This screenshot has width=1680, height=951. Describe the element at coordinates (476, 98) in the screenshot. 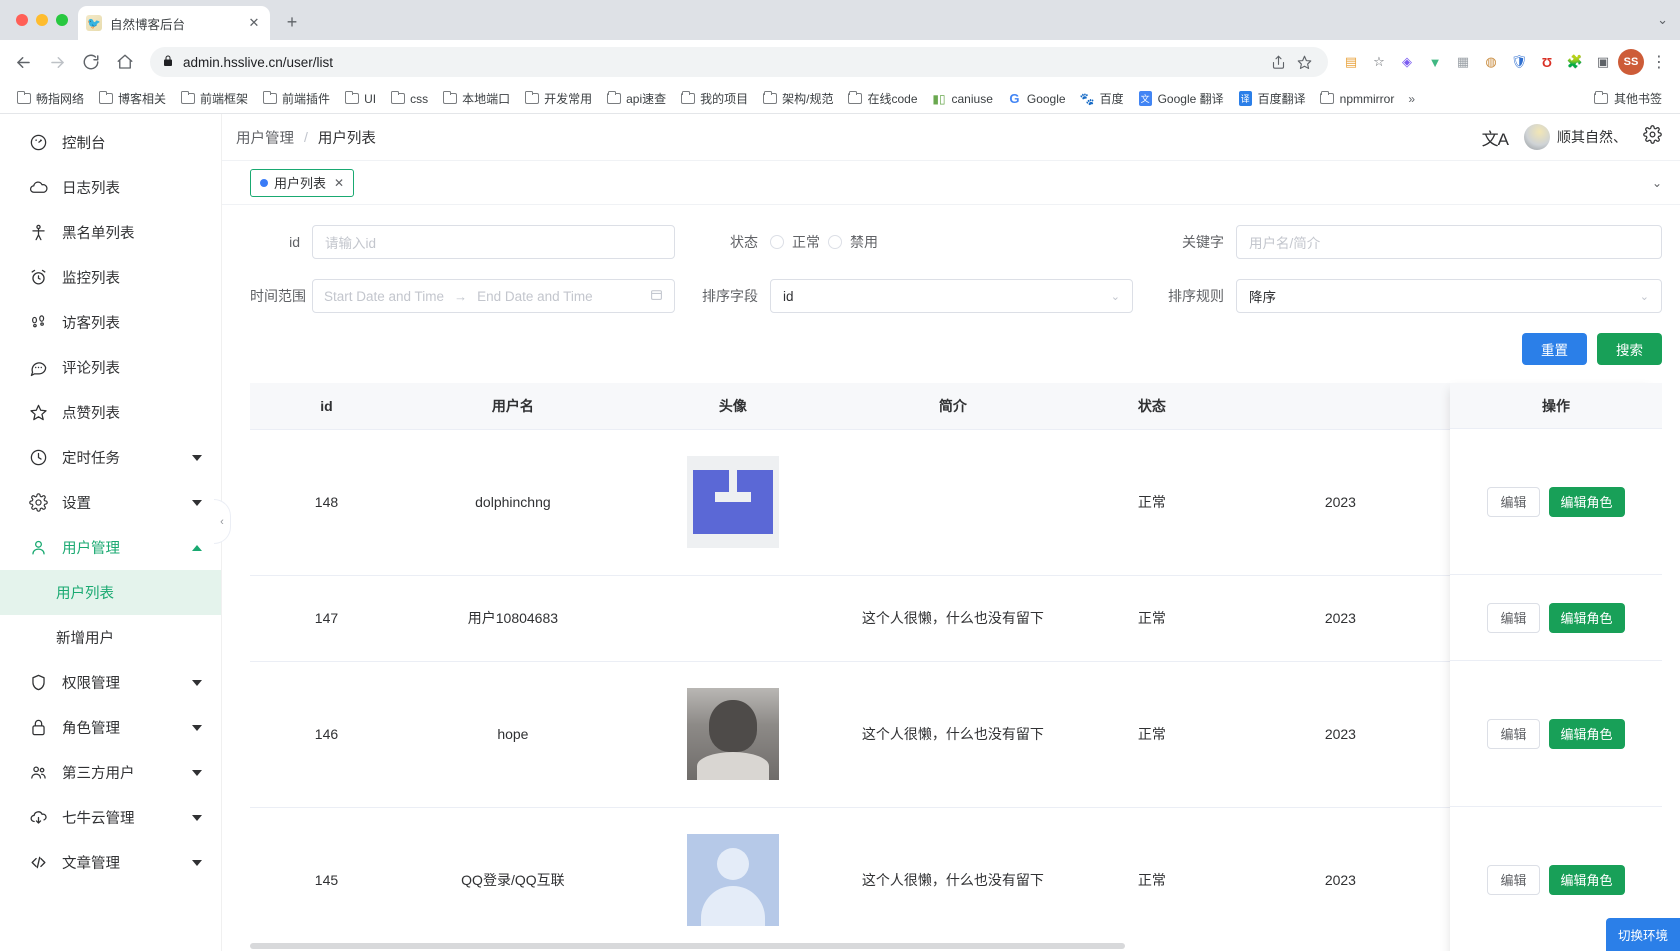

I see `bookmark-item: 本地端口` at that location.